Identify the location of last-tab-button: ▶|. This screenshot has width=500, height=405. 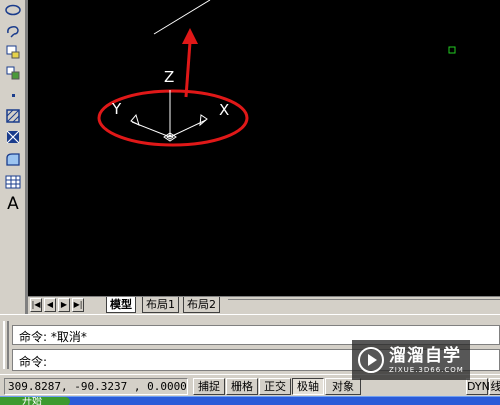
(78, 305).